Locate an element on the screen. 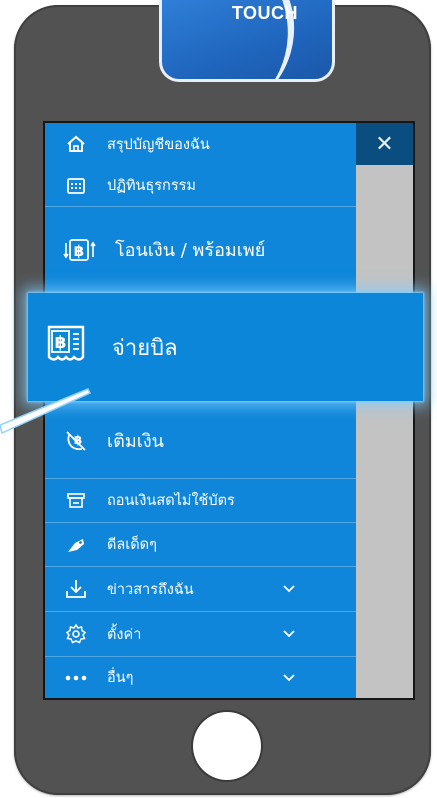  menu-item-transfer-promptpay: ฿ โอนเงิน / พร้อมเพย์ is located at coordinates (200, 250).